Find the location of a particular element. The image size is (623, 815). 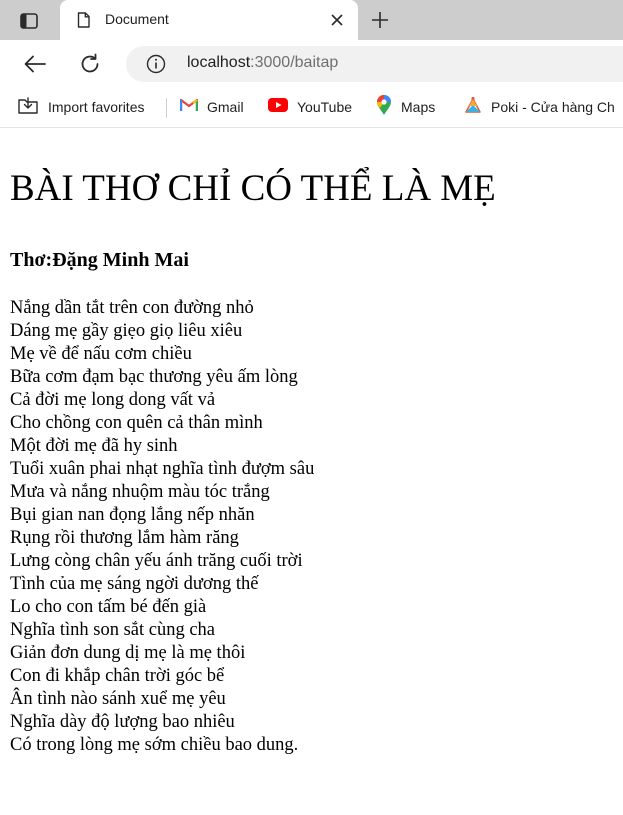

document-icon is located at coordinates (83, 20).